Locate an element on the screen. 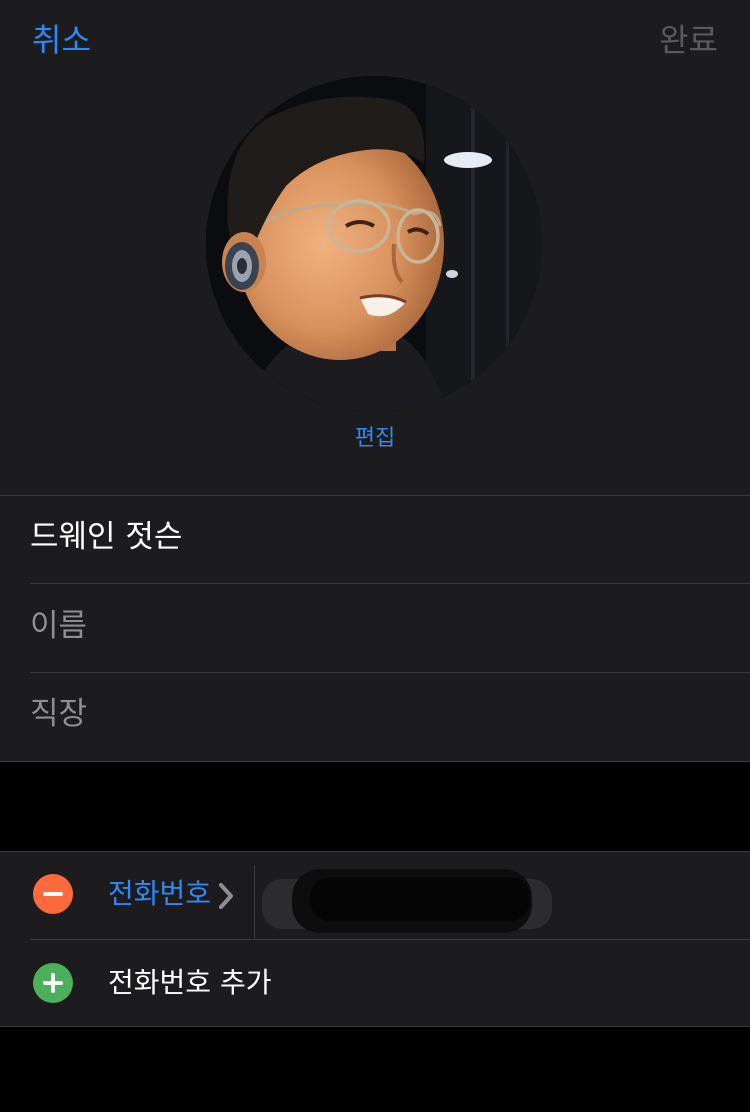 Image resolution: width=750 pixels, height=1112 pixels. remove-phone-button is located at coordinates (53, 894).